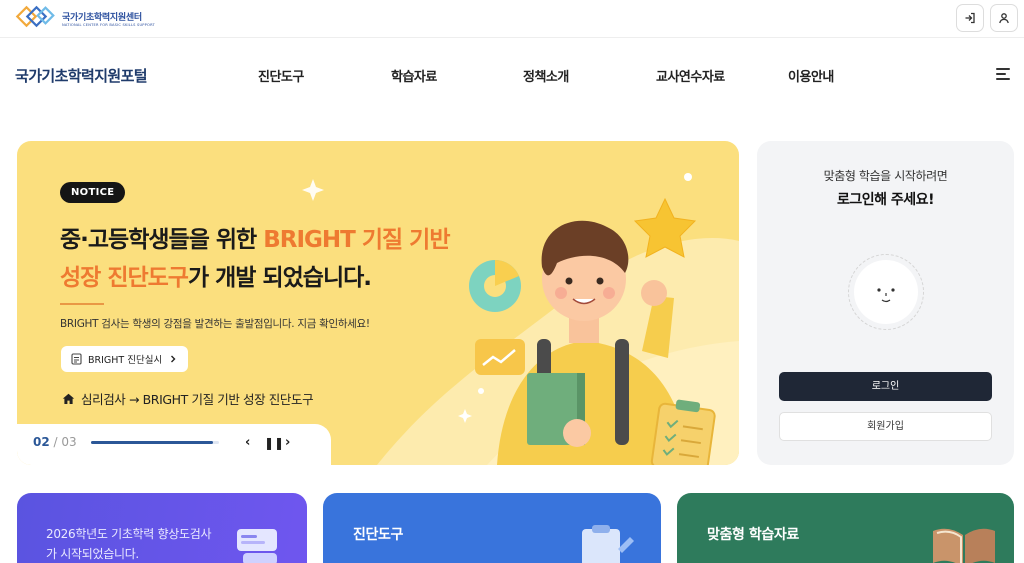 The height and width of the screenshot is (563, 1024). I want to click on avatar, so click(886, 292).